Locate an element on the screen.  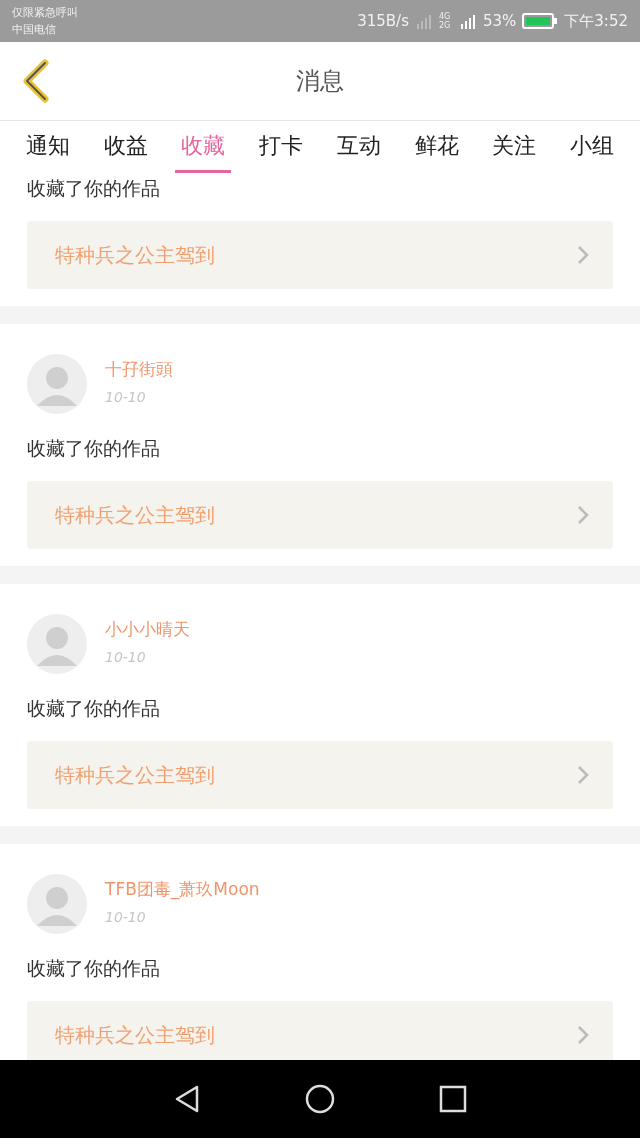
network-speed: 315B/s is located at coordinates (383, 21).